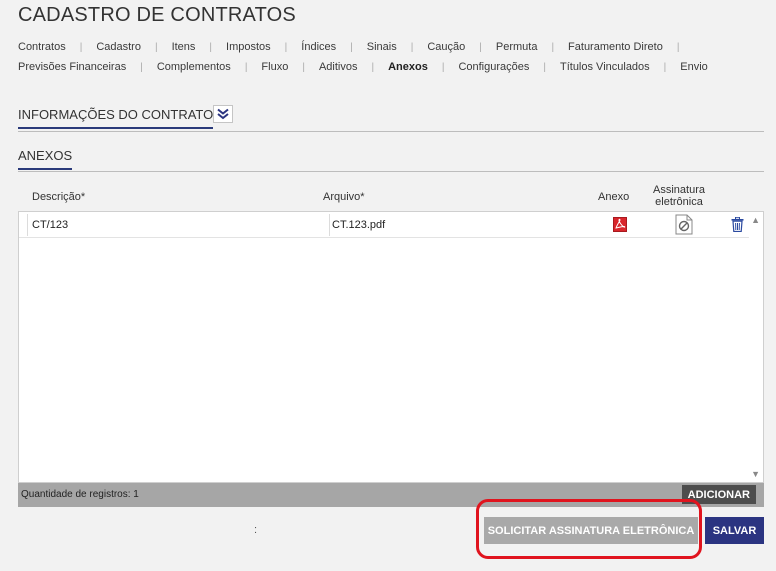 This screenshot has height=571, width=776. I want to click on tab-envio: Envio, so click(694, 67).